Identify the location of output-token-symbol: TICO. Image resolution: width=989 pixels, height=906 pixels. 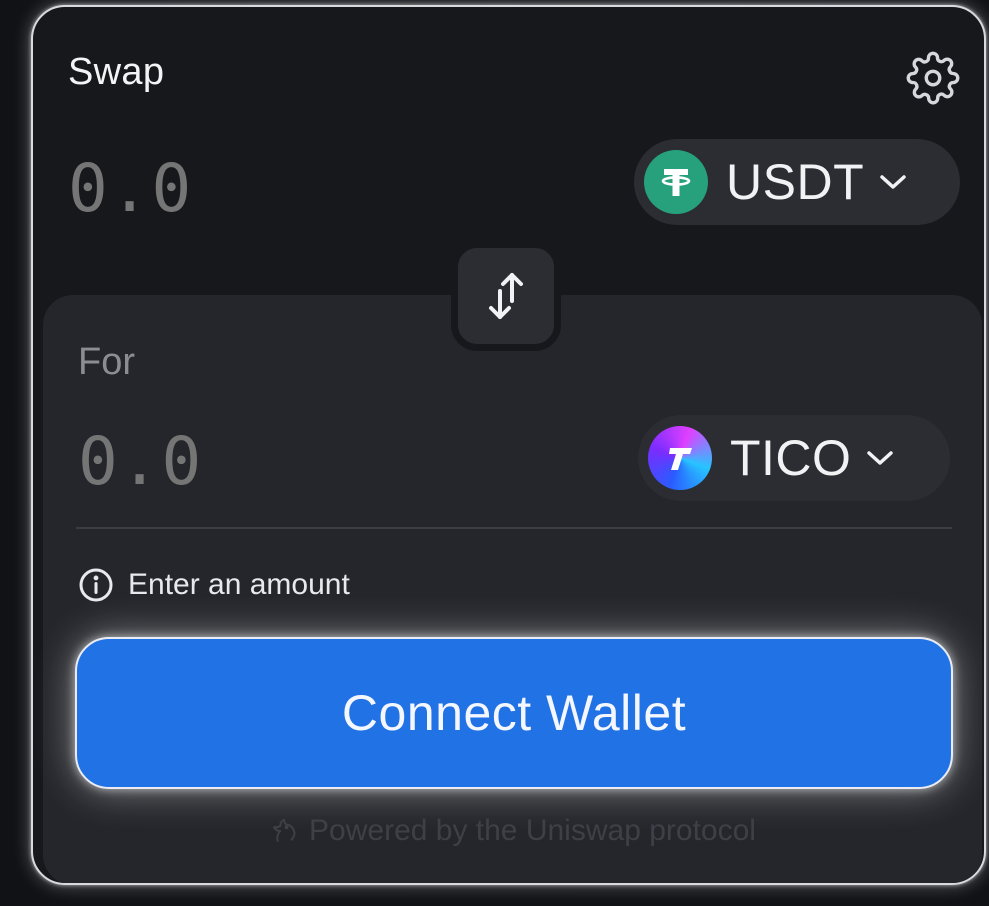
(791, 458).